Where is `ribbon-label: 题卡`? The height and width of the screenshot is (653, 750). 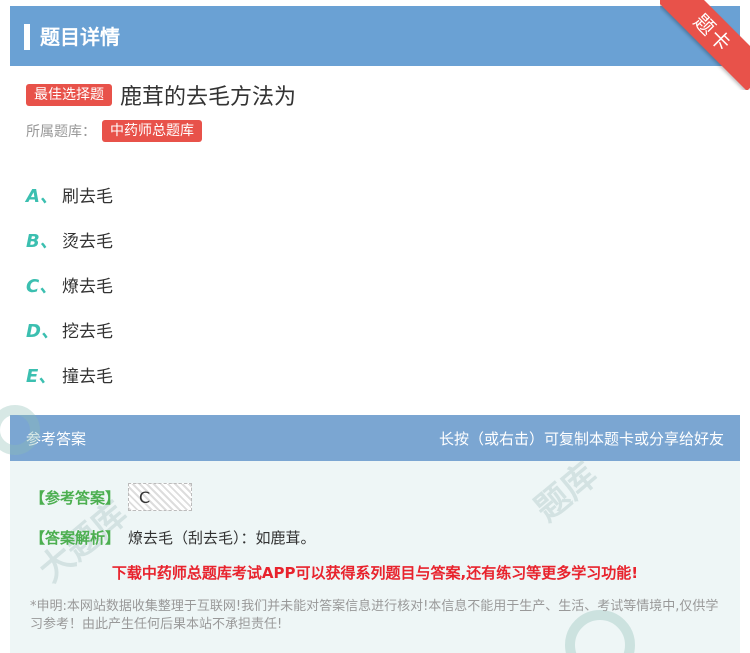
ribbon-label: 题卡 is located at coordinates (705, 45).